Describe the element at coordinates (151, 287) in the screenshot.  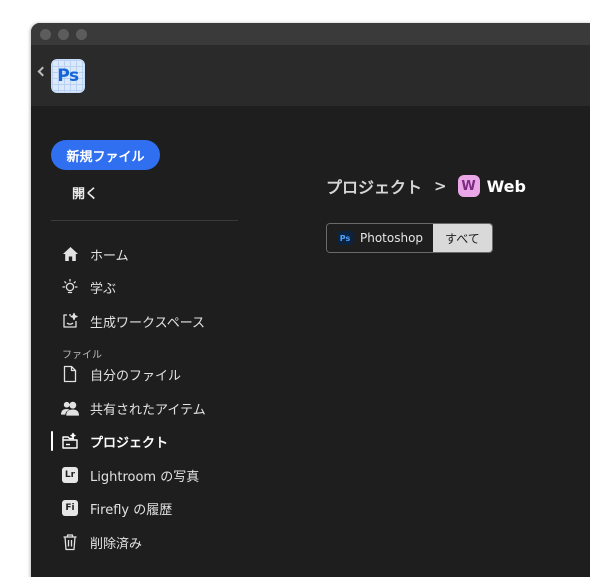
I see `sidebar-item-learn: 学ぶ` at that location.